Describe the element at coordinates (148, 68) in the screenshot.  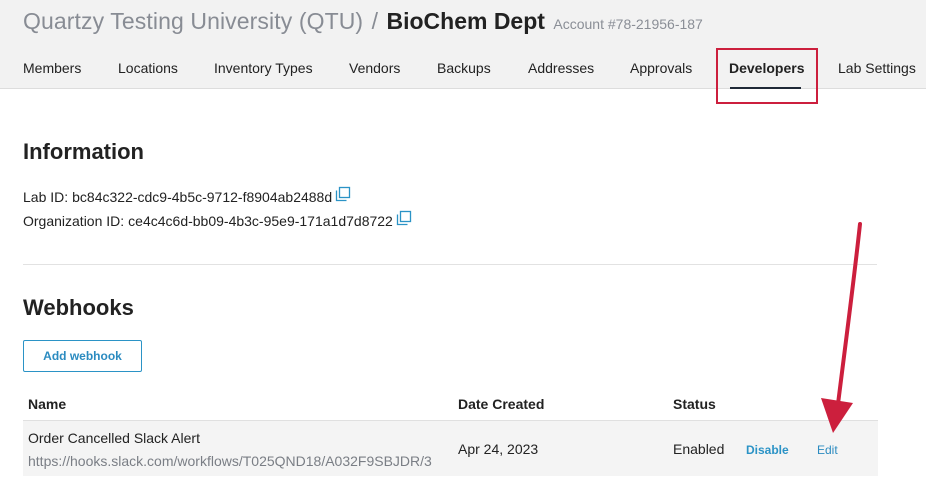
I see `tab-locations: Locations` at that location.